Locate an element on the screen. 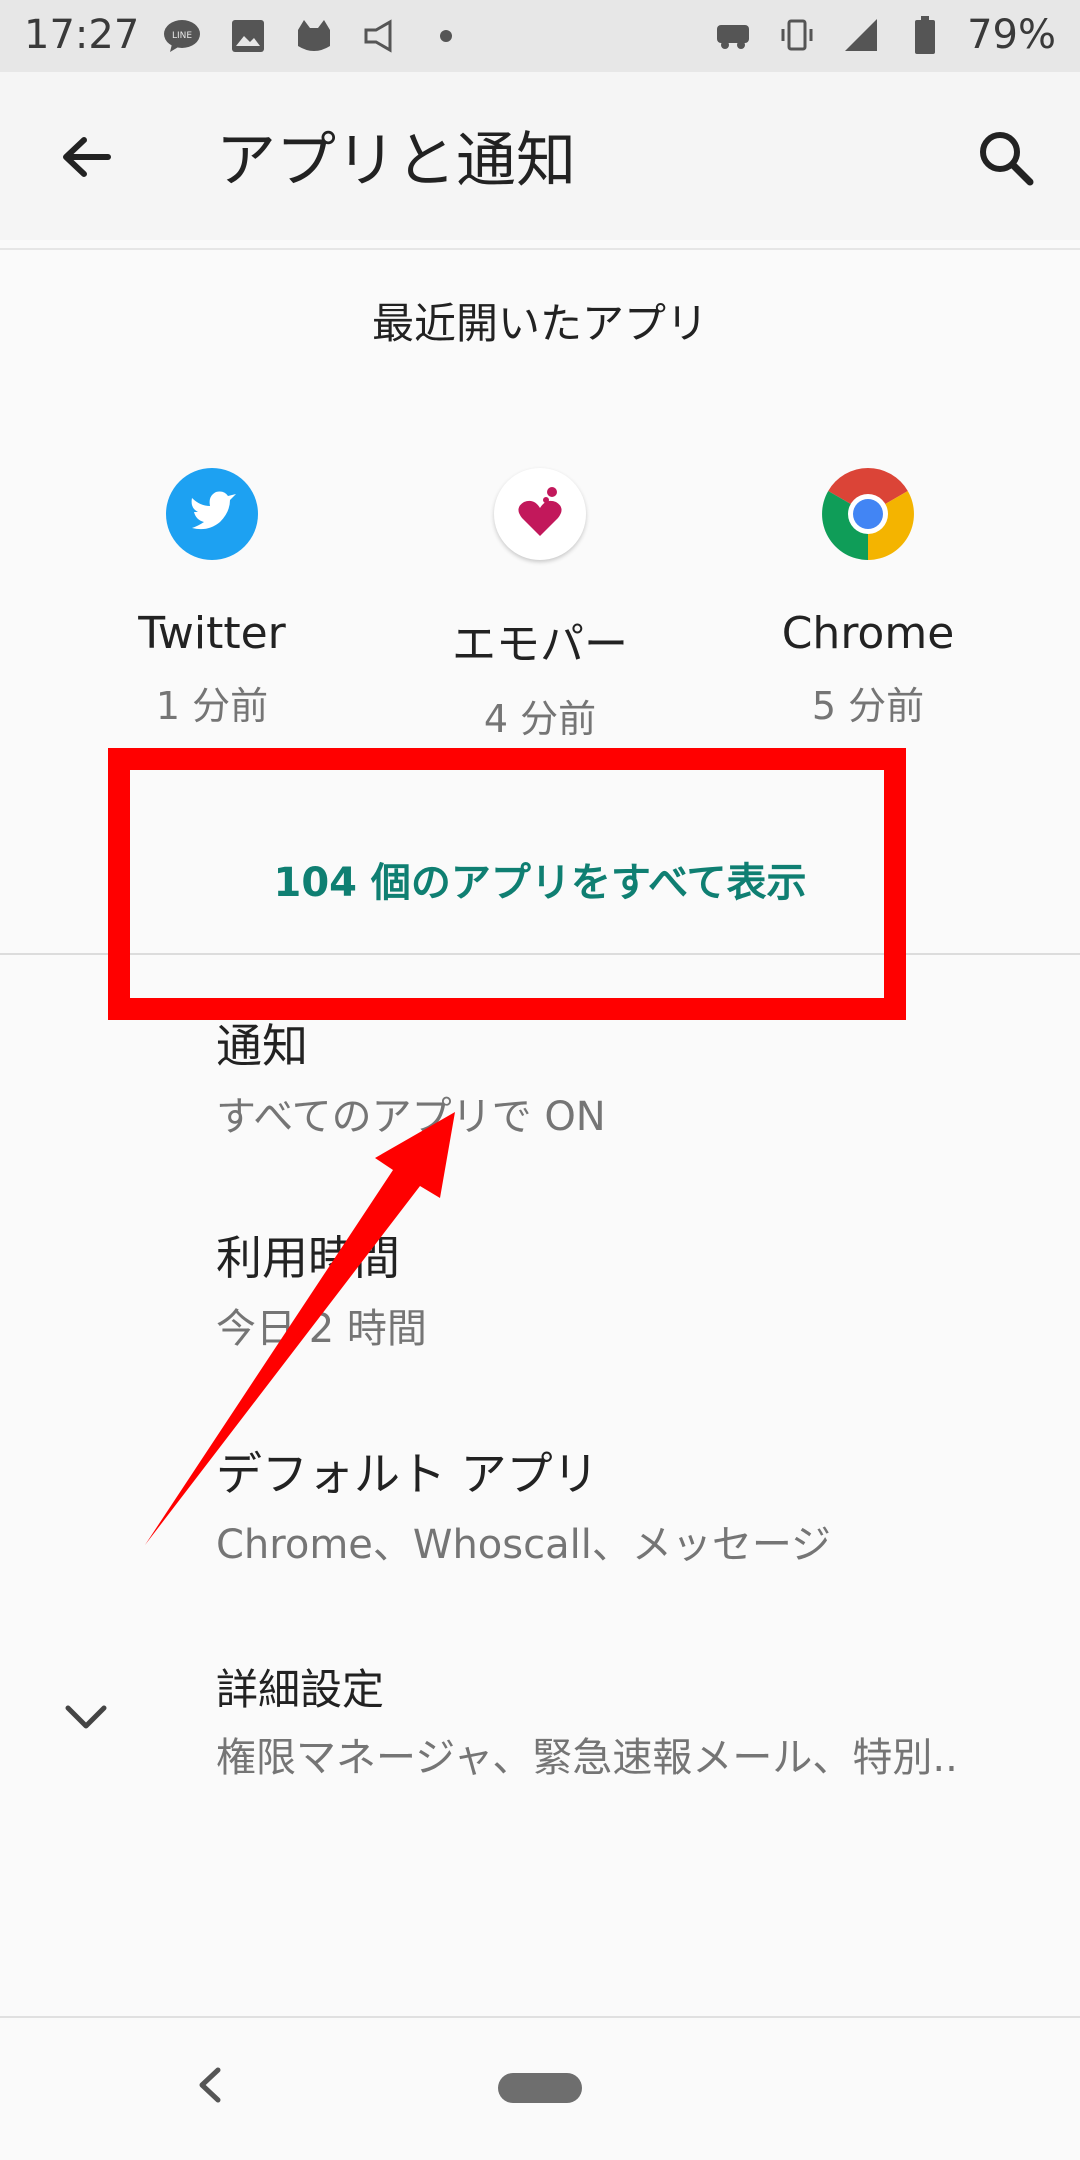 The width and height of the screenshot is (1080, 2160). status-time: 17:27 is located at coordinates (82, 35).